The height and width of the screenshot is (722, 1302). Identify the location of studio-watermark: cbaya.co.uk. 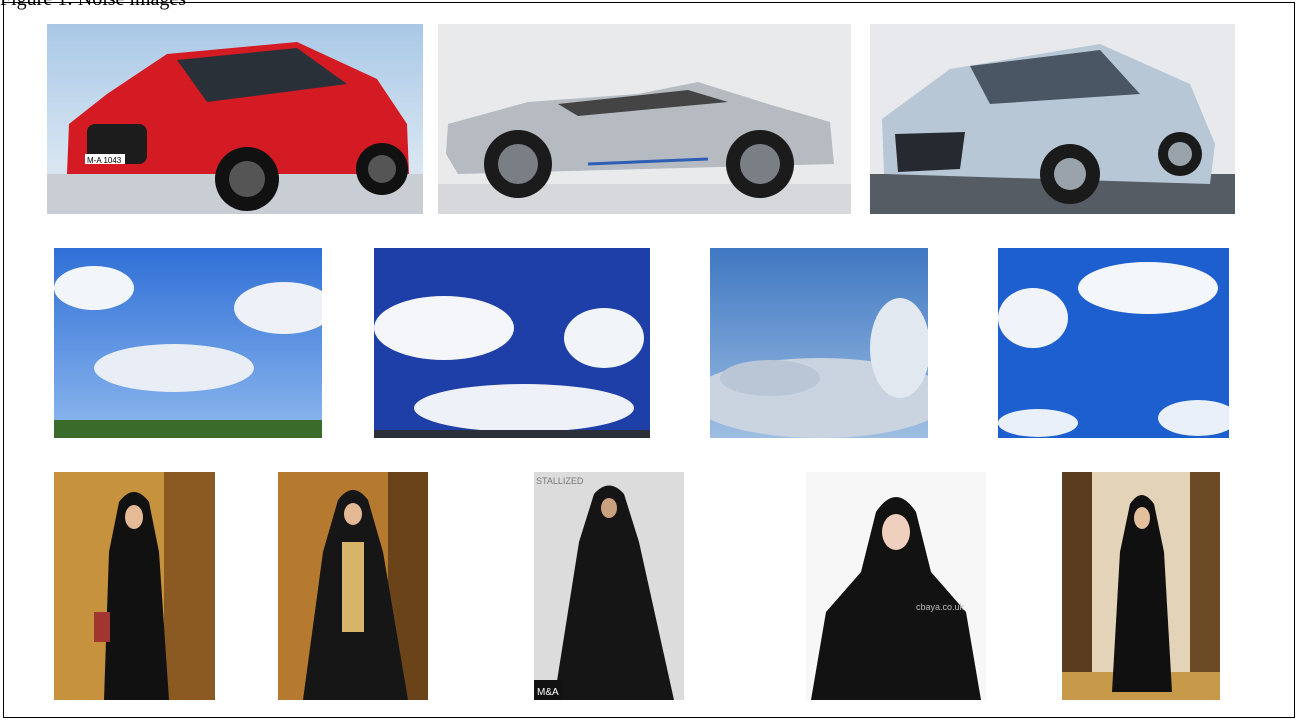
(940, 607).